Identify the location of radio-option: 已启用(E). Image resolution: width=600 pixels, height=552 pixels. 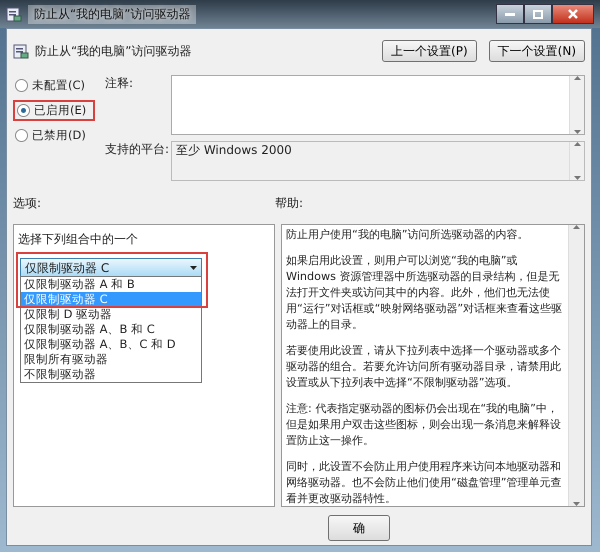
(54, 110).